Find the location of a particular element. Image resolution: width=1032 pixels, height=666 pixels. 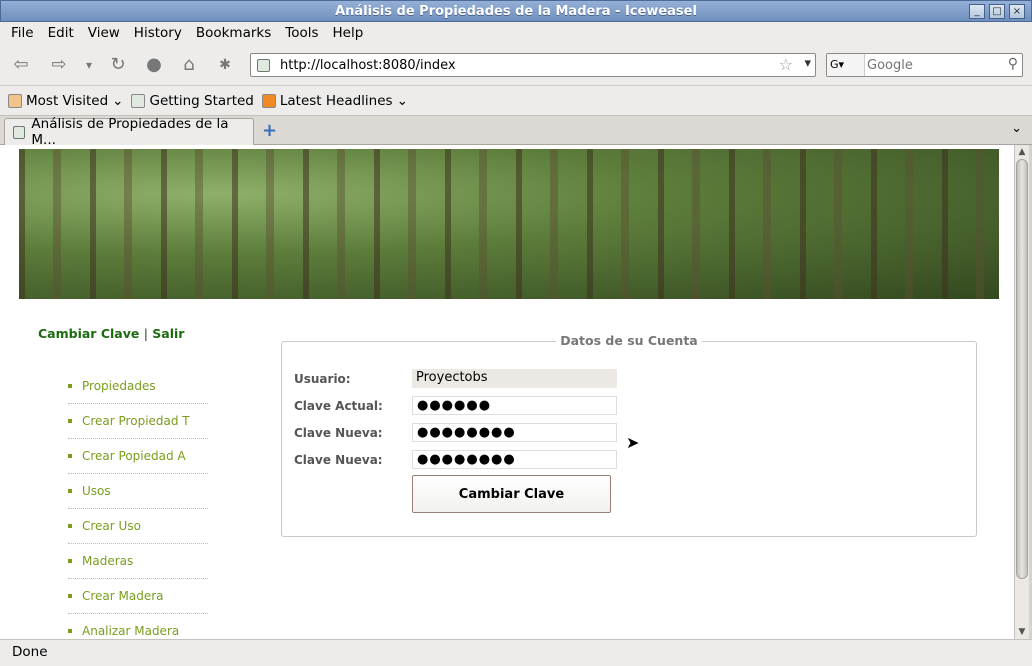

mouse-cursor-icon: ➤ is located at coordinates (633, 442).